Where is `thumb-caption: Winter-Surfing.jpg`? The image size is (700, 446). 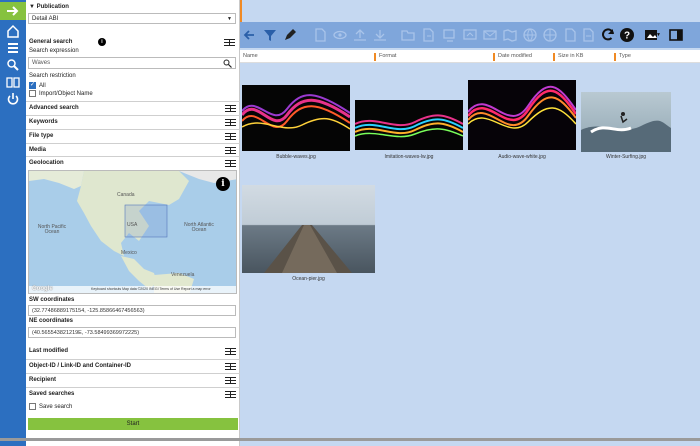
thumb-caption: Winter-Surfing.jpg is located at coordinates (625, 157).